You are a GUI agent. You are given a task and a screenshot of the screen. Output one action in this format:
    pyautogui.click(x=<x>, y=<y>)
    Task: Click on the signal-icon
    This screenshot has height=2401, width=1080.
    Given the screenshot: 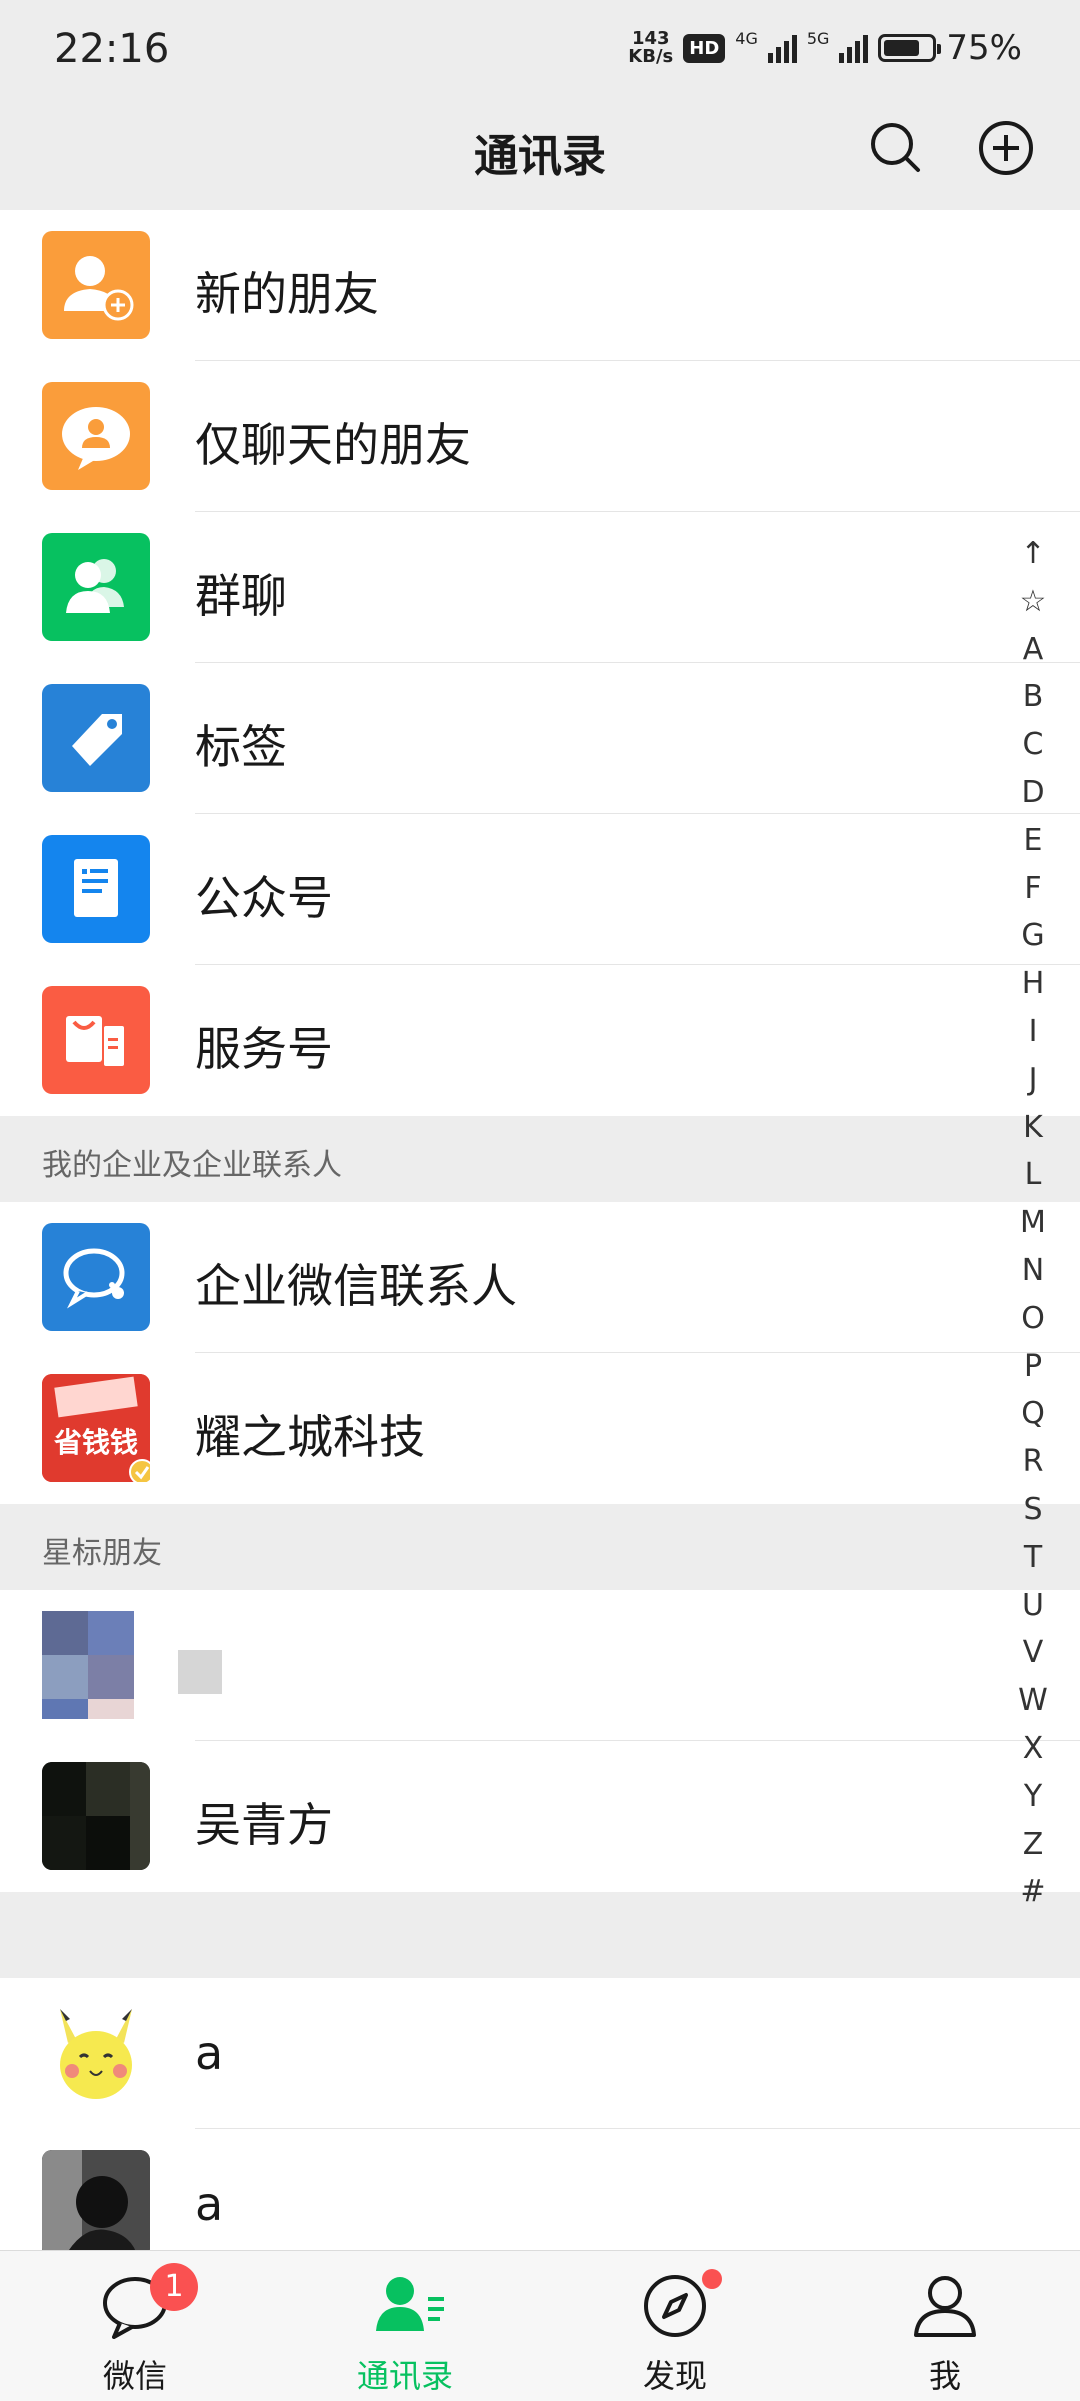 What is the action you would take?
    pyautogui.click(x=782, y=48)
    